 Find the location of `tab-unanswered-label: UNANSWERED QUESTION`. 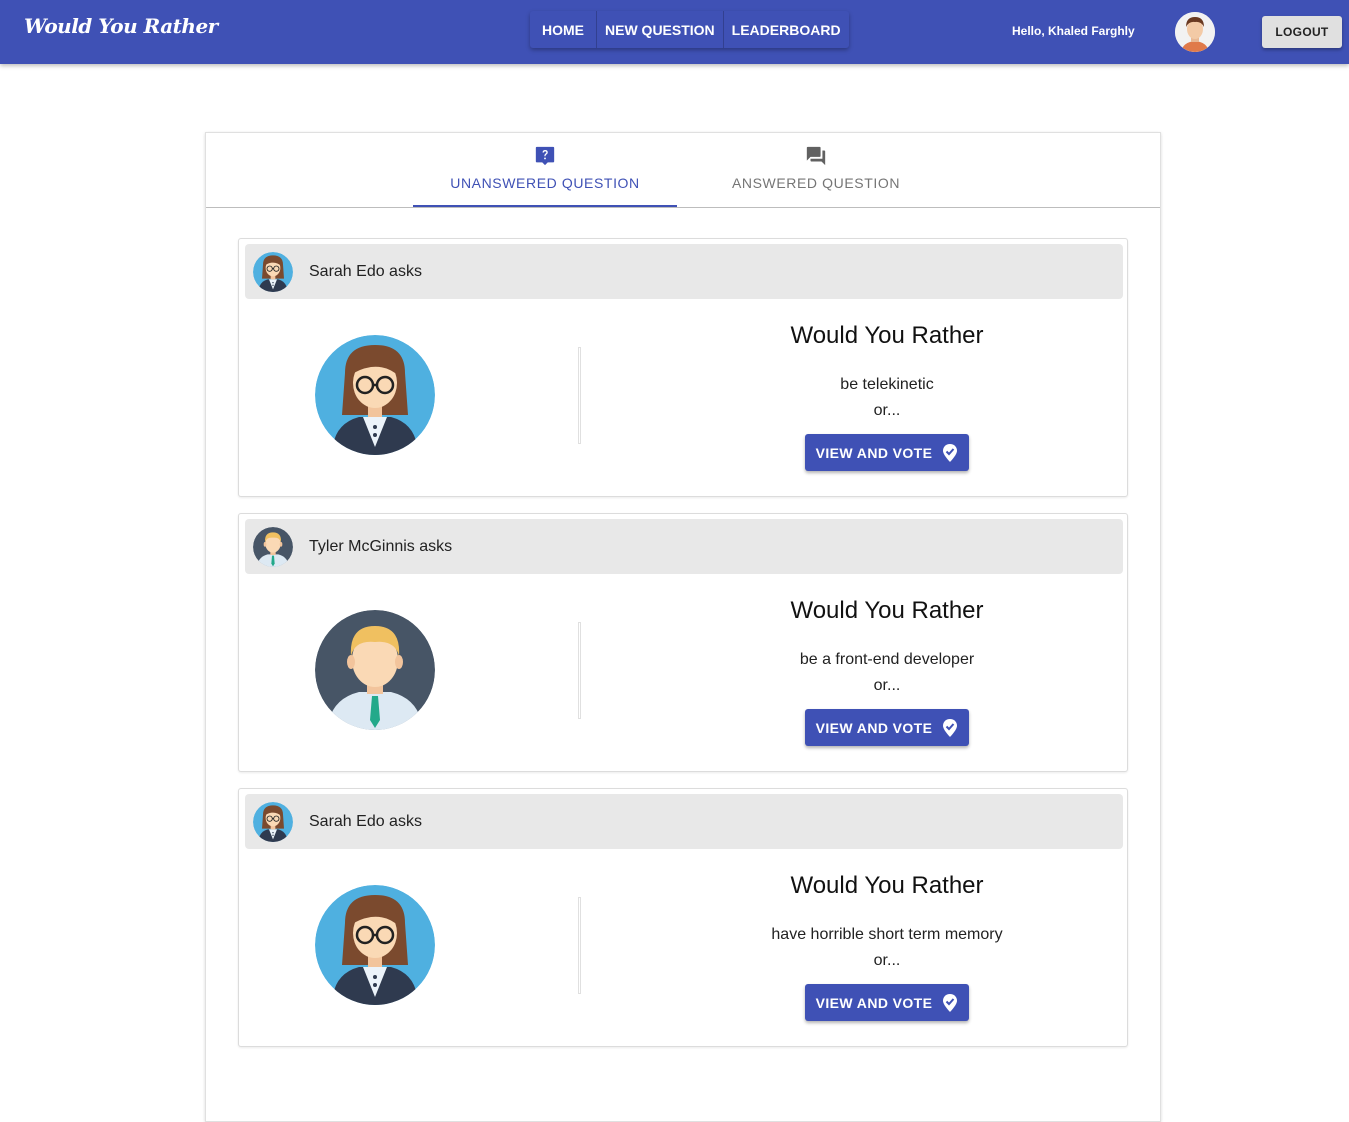

tab-unanswered-label: UNANSWERED QUESTION is located at coordinates (545, 183).